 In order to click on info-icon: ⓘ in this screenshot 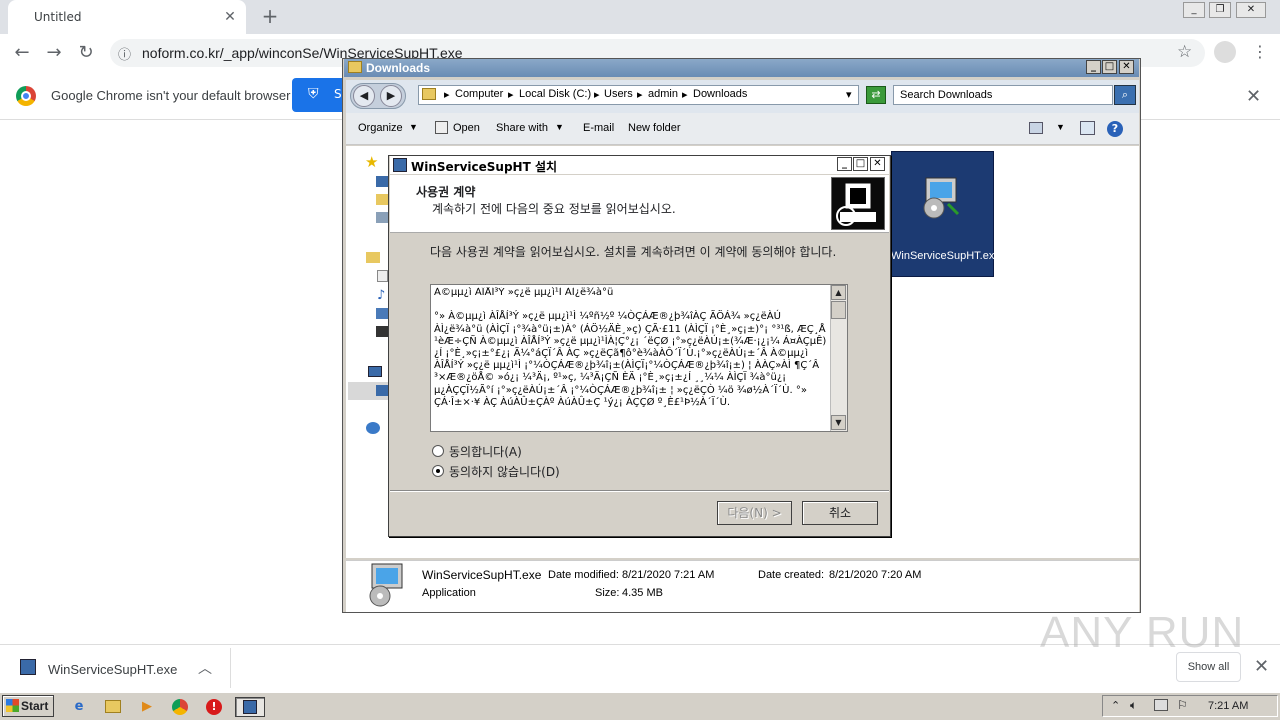, I will do `click(124, 53)`.